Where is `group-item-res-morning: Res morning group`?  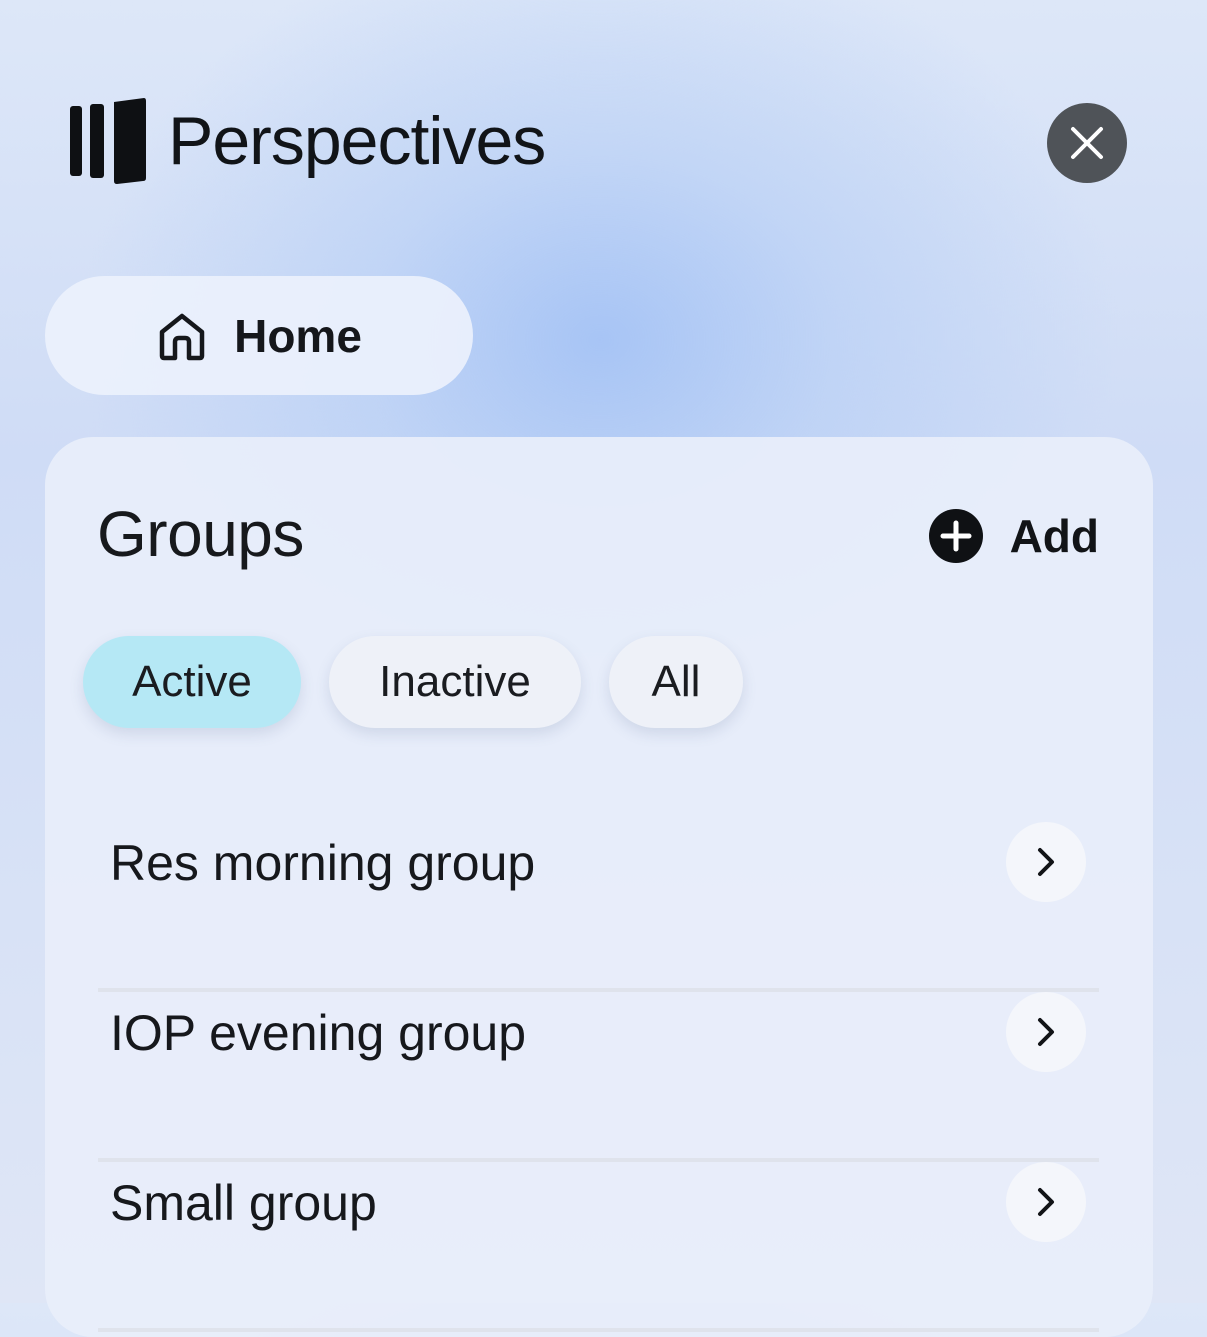 group-item-res-morning: Res morning group is located at coordinates (598, 907).